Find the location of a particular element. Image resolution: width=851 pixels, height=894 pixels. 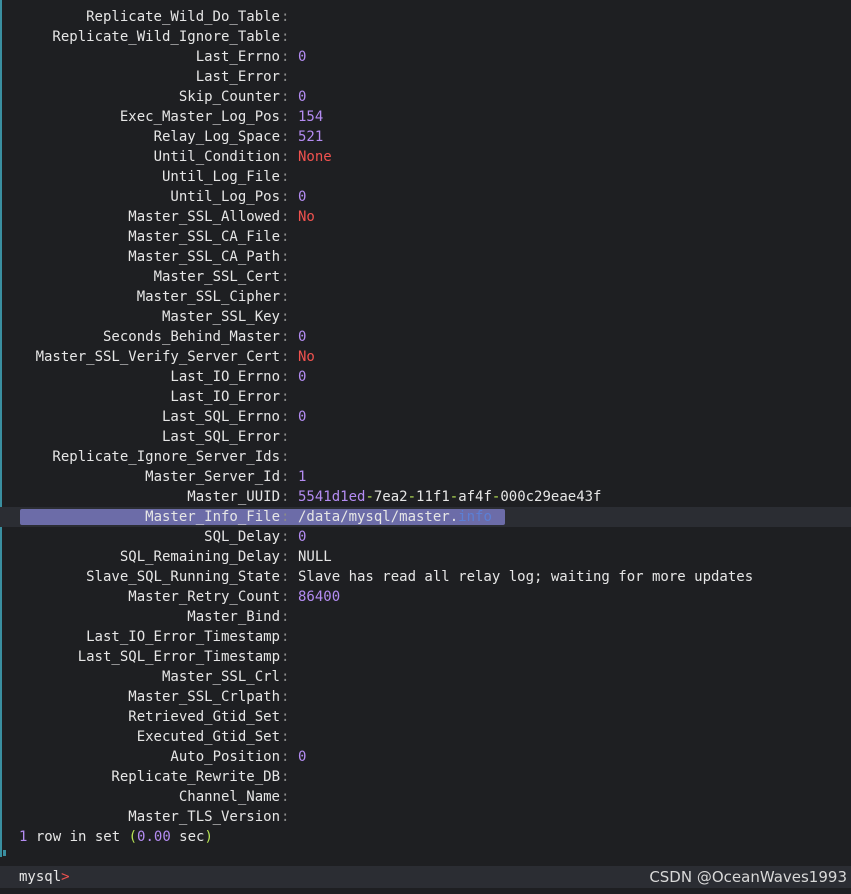

field-value: /data/mysql/master.info is located at coordinates (395, 517).